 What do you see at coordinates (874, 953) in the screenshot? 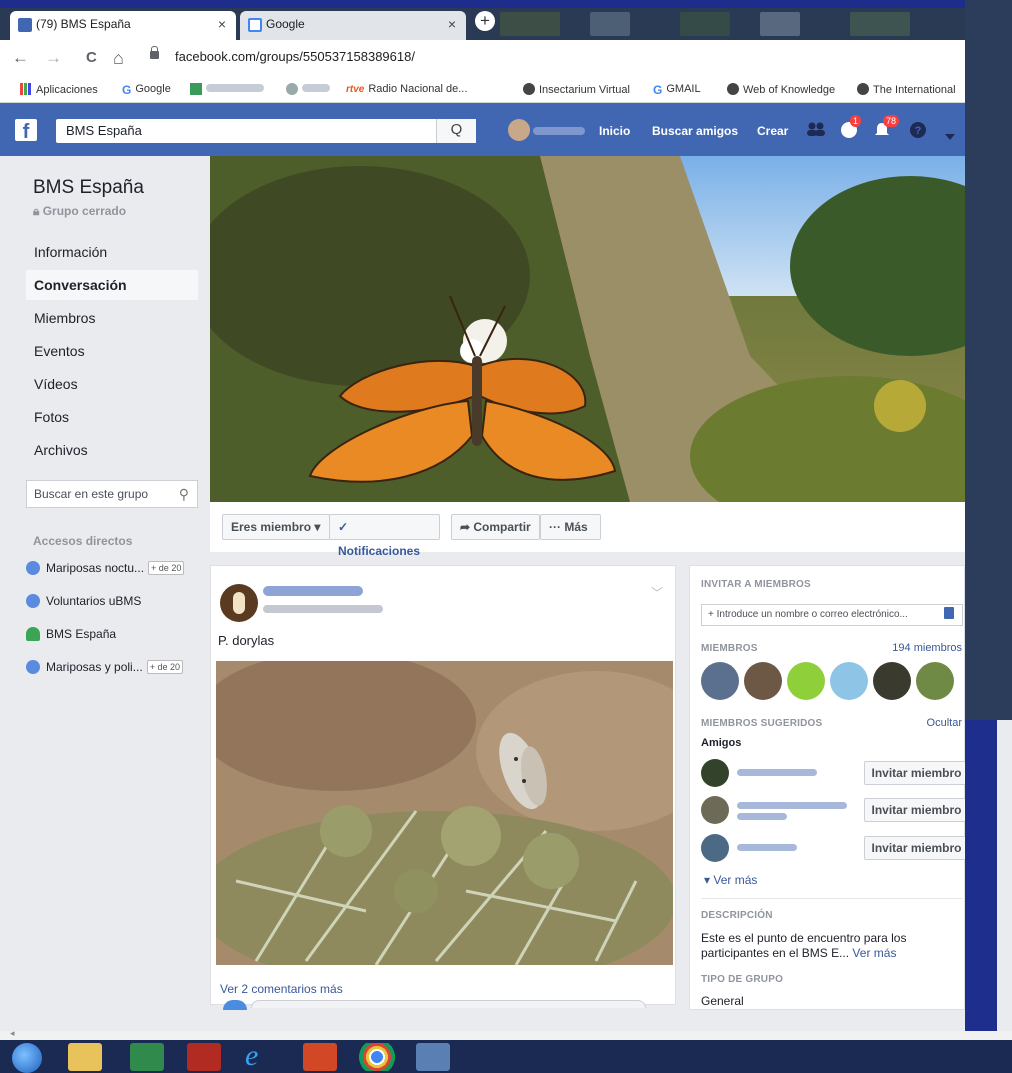
I see `description-see-more-link: Ver más` at bounding box center [874, 953].